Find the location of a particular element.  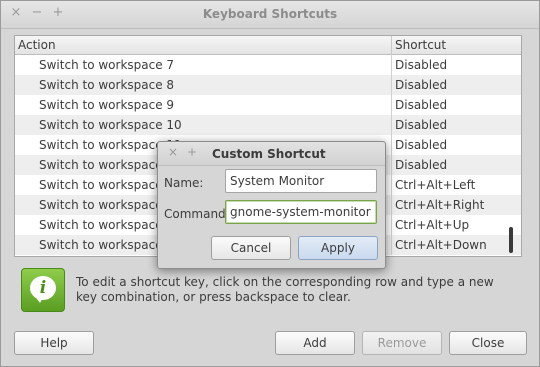

dialog-maximize-icon: + is located at coordinates (192, 152).